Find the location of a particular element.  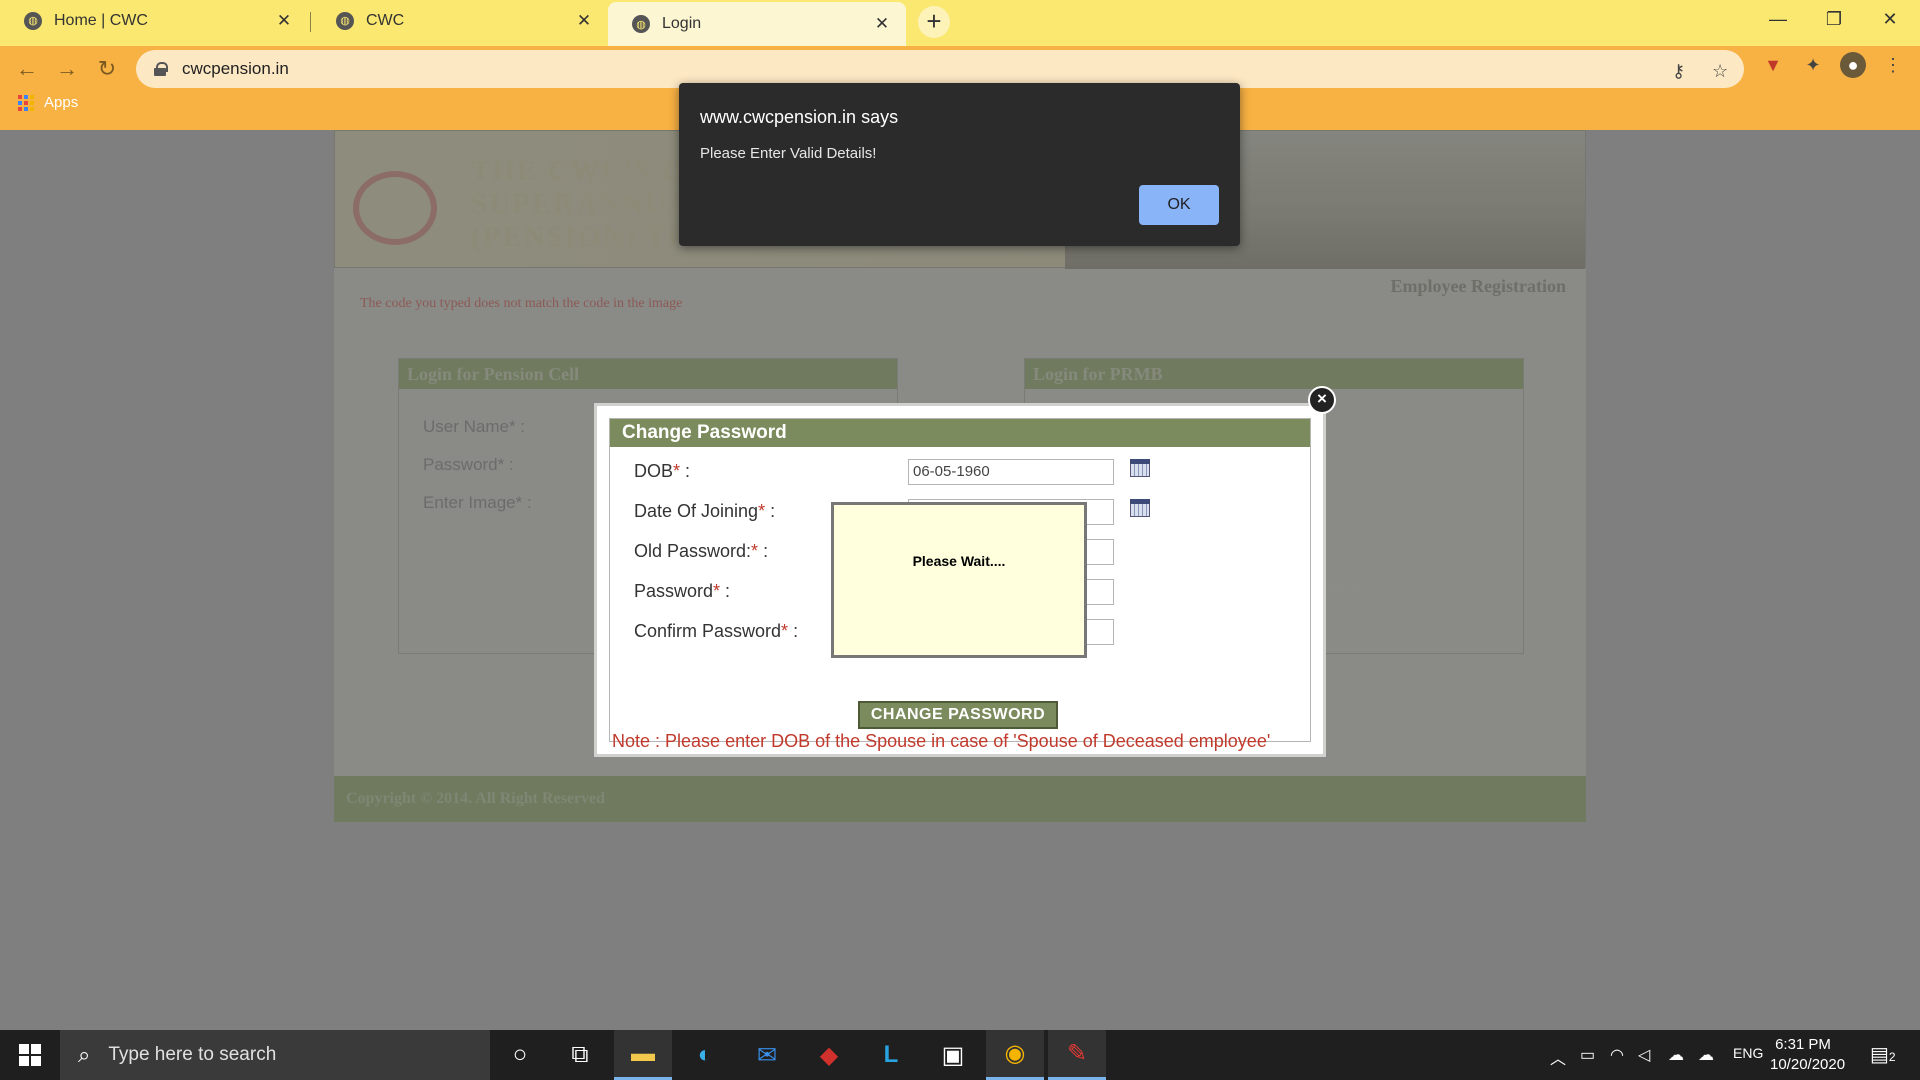

notifications-icon: ▤2 is located at coordinates (1883, 1054).